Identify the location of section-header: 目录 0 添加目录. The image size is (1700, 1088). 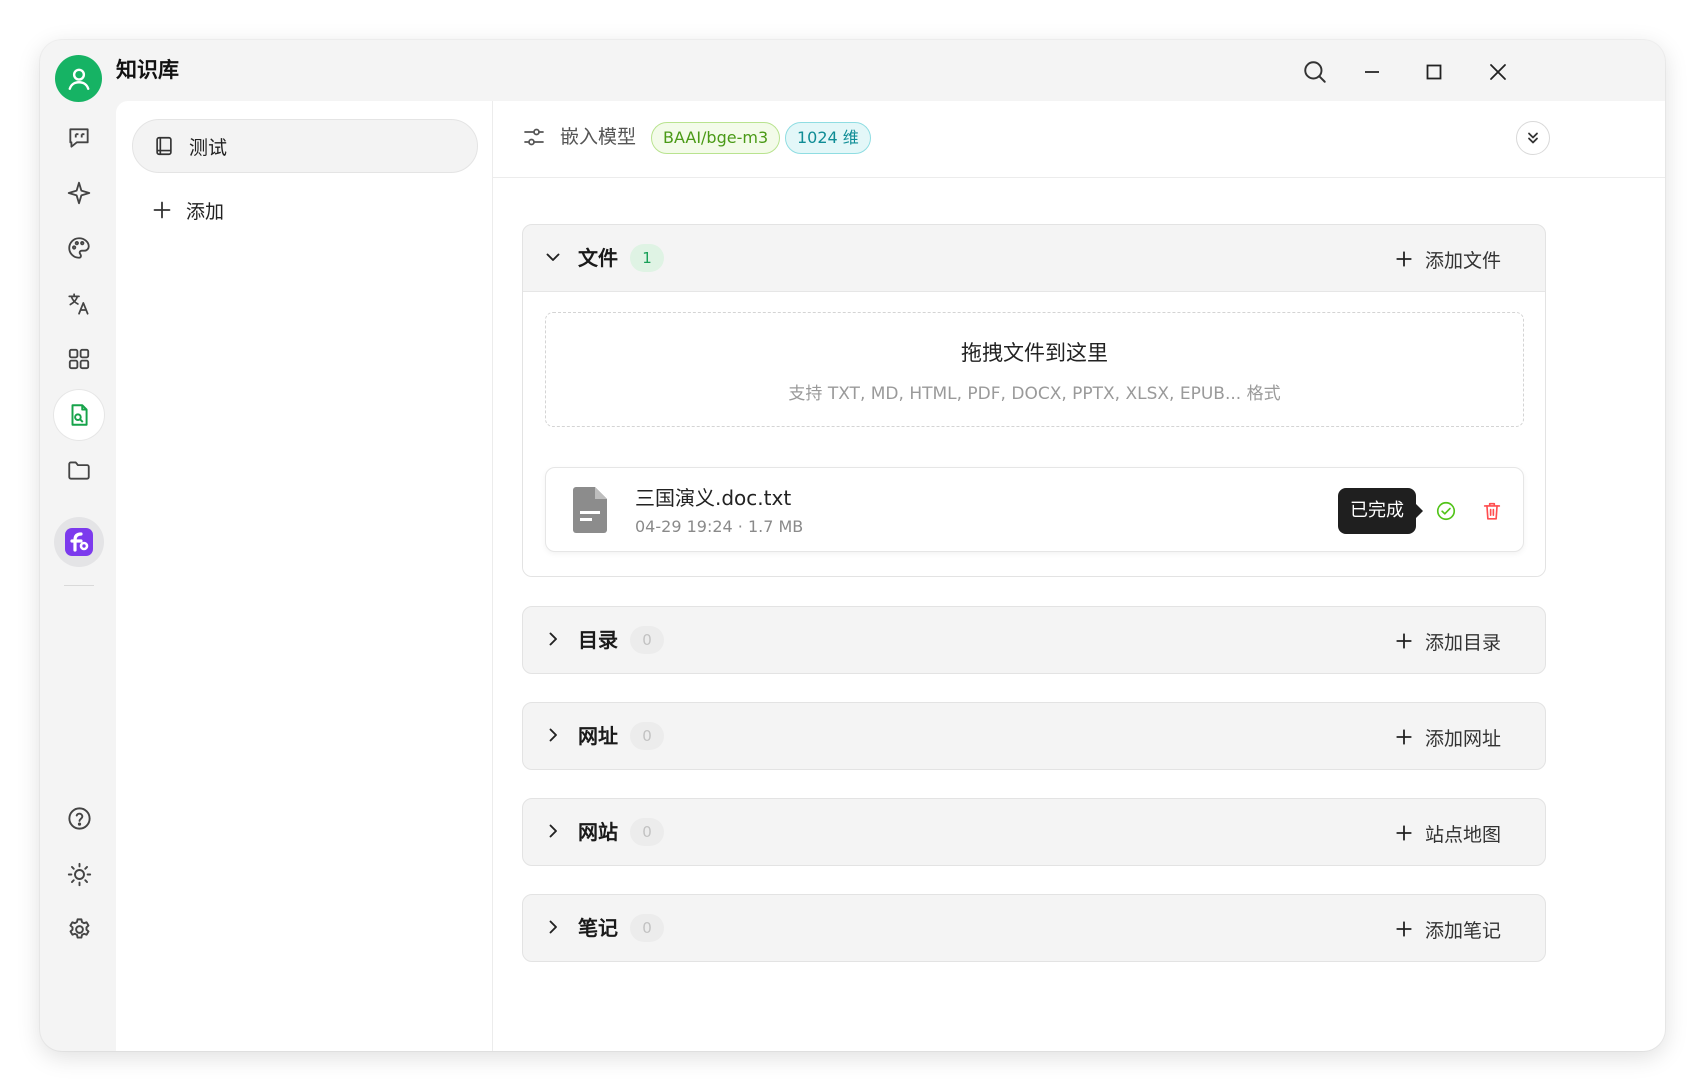
(1034, 640).